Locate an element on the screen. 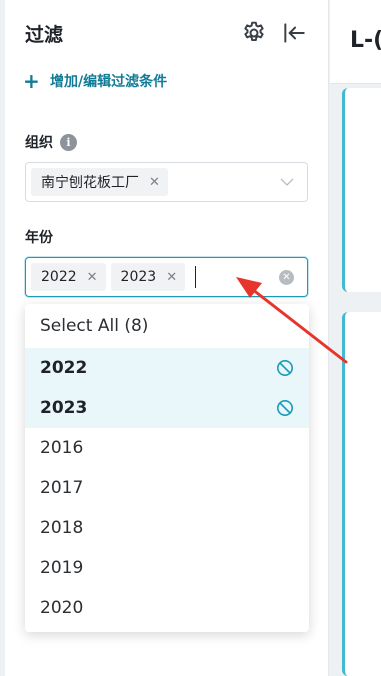 The image size is (381, 676). collapse-left-icon is located at coordinates (294, 33).